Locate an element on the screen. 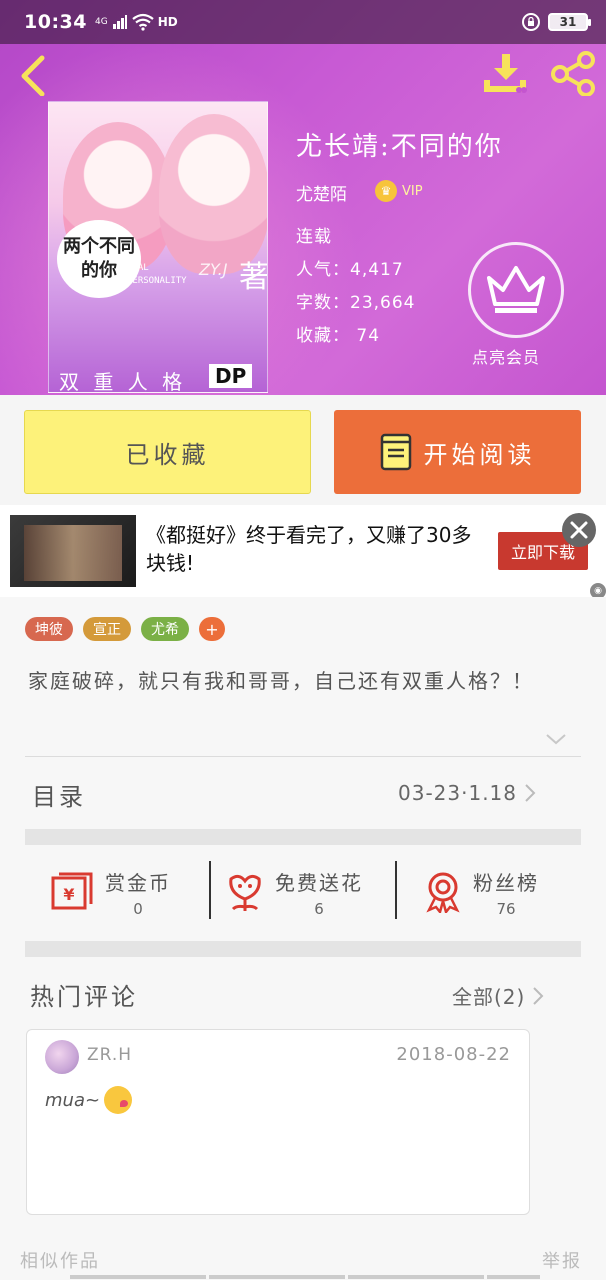 The height and width of the screenshot is (1280, 606). close-icon is located at coordinates (579, 530).